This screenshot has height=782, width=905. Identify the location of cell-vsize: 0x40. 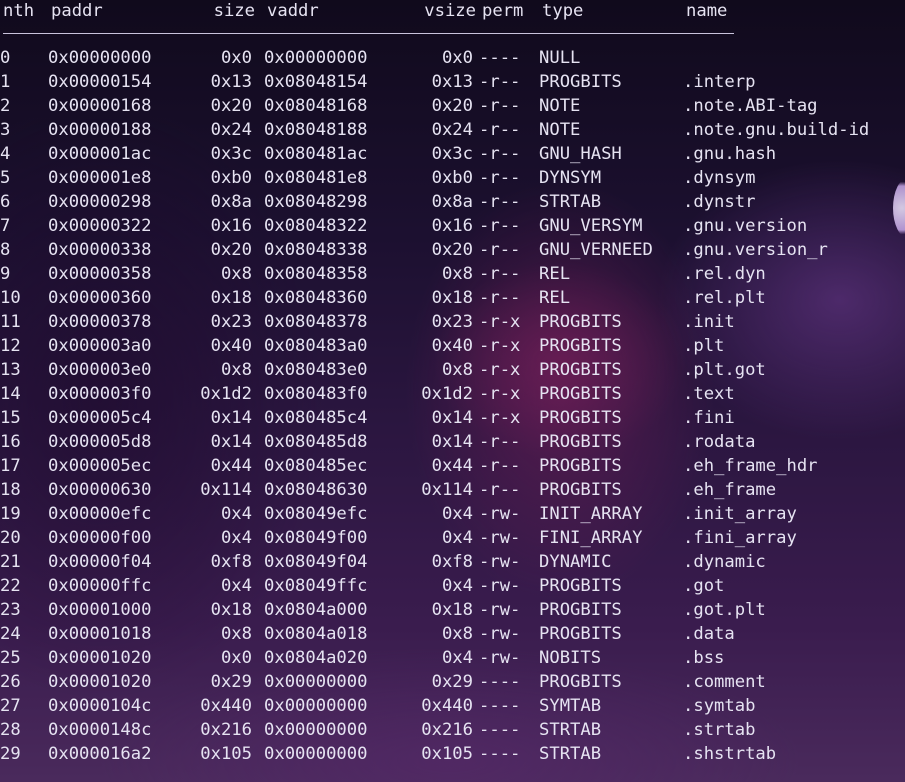
(452, 346).